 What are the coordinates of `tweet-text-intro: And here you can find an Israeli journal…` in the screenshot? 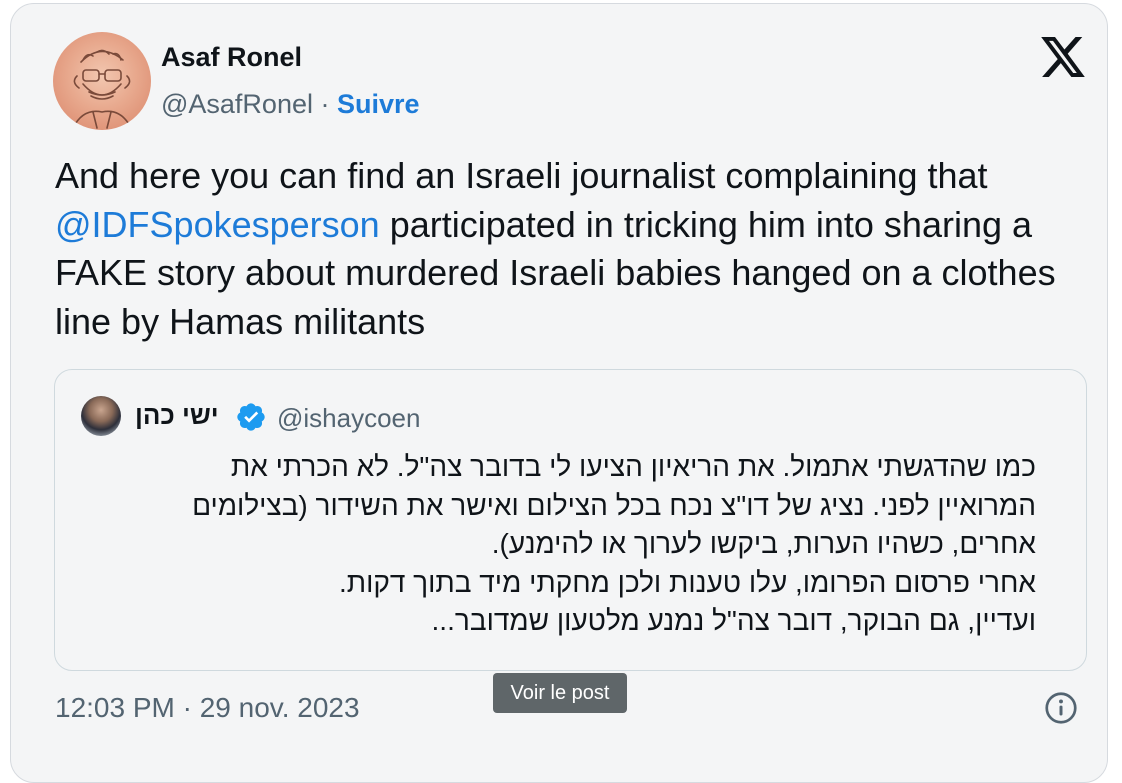 It's located at (521, 175).